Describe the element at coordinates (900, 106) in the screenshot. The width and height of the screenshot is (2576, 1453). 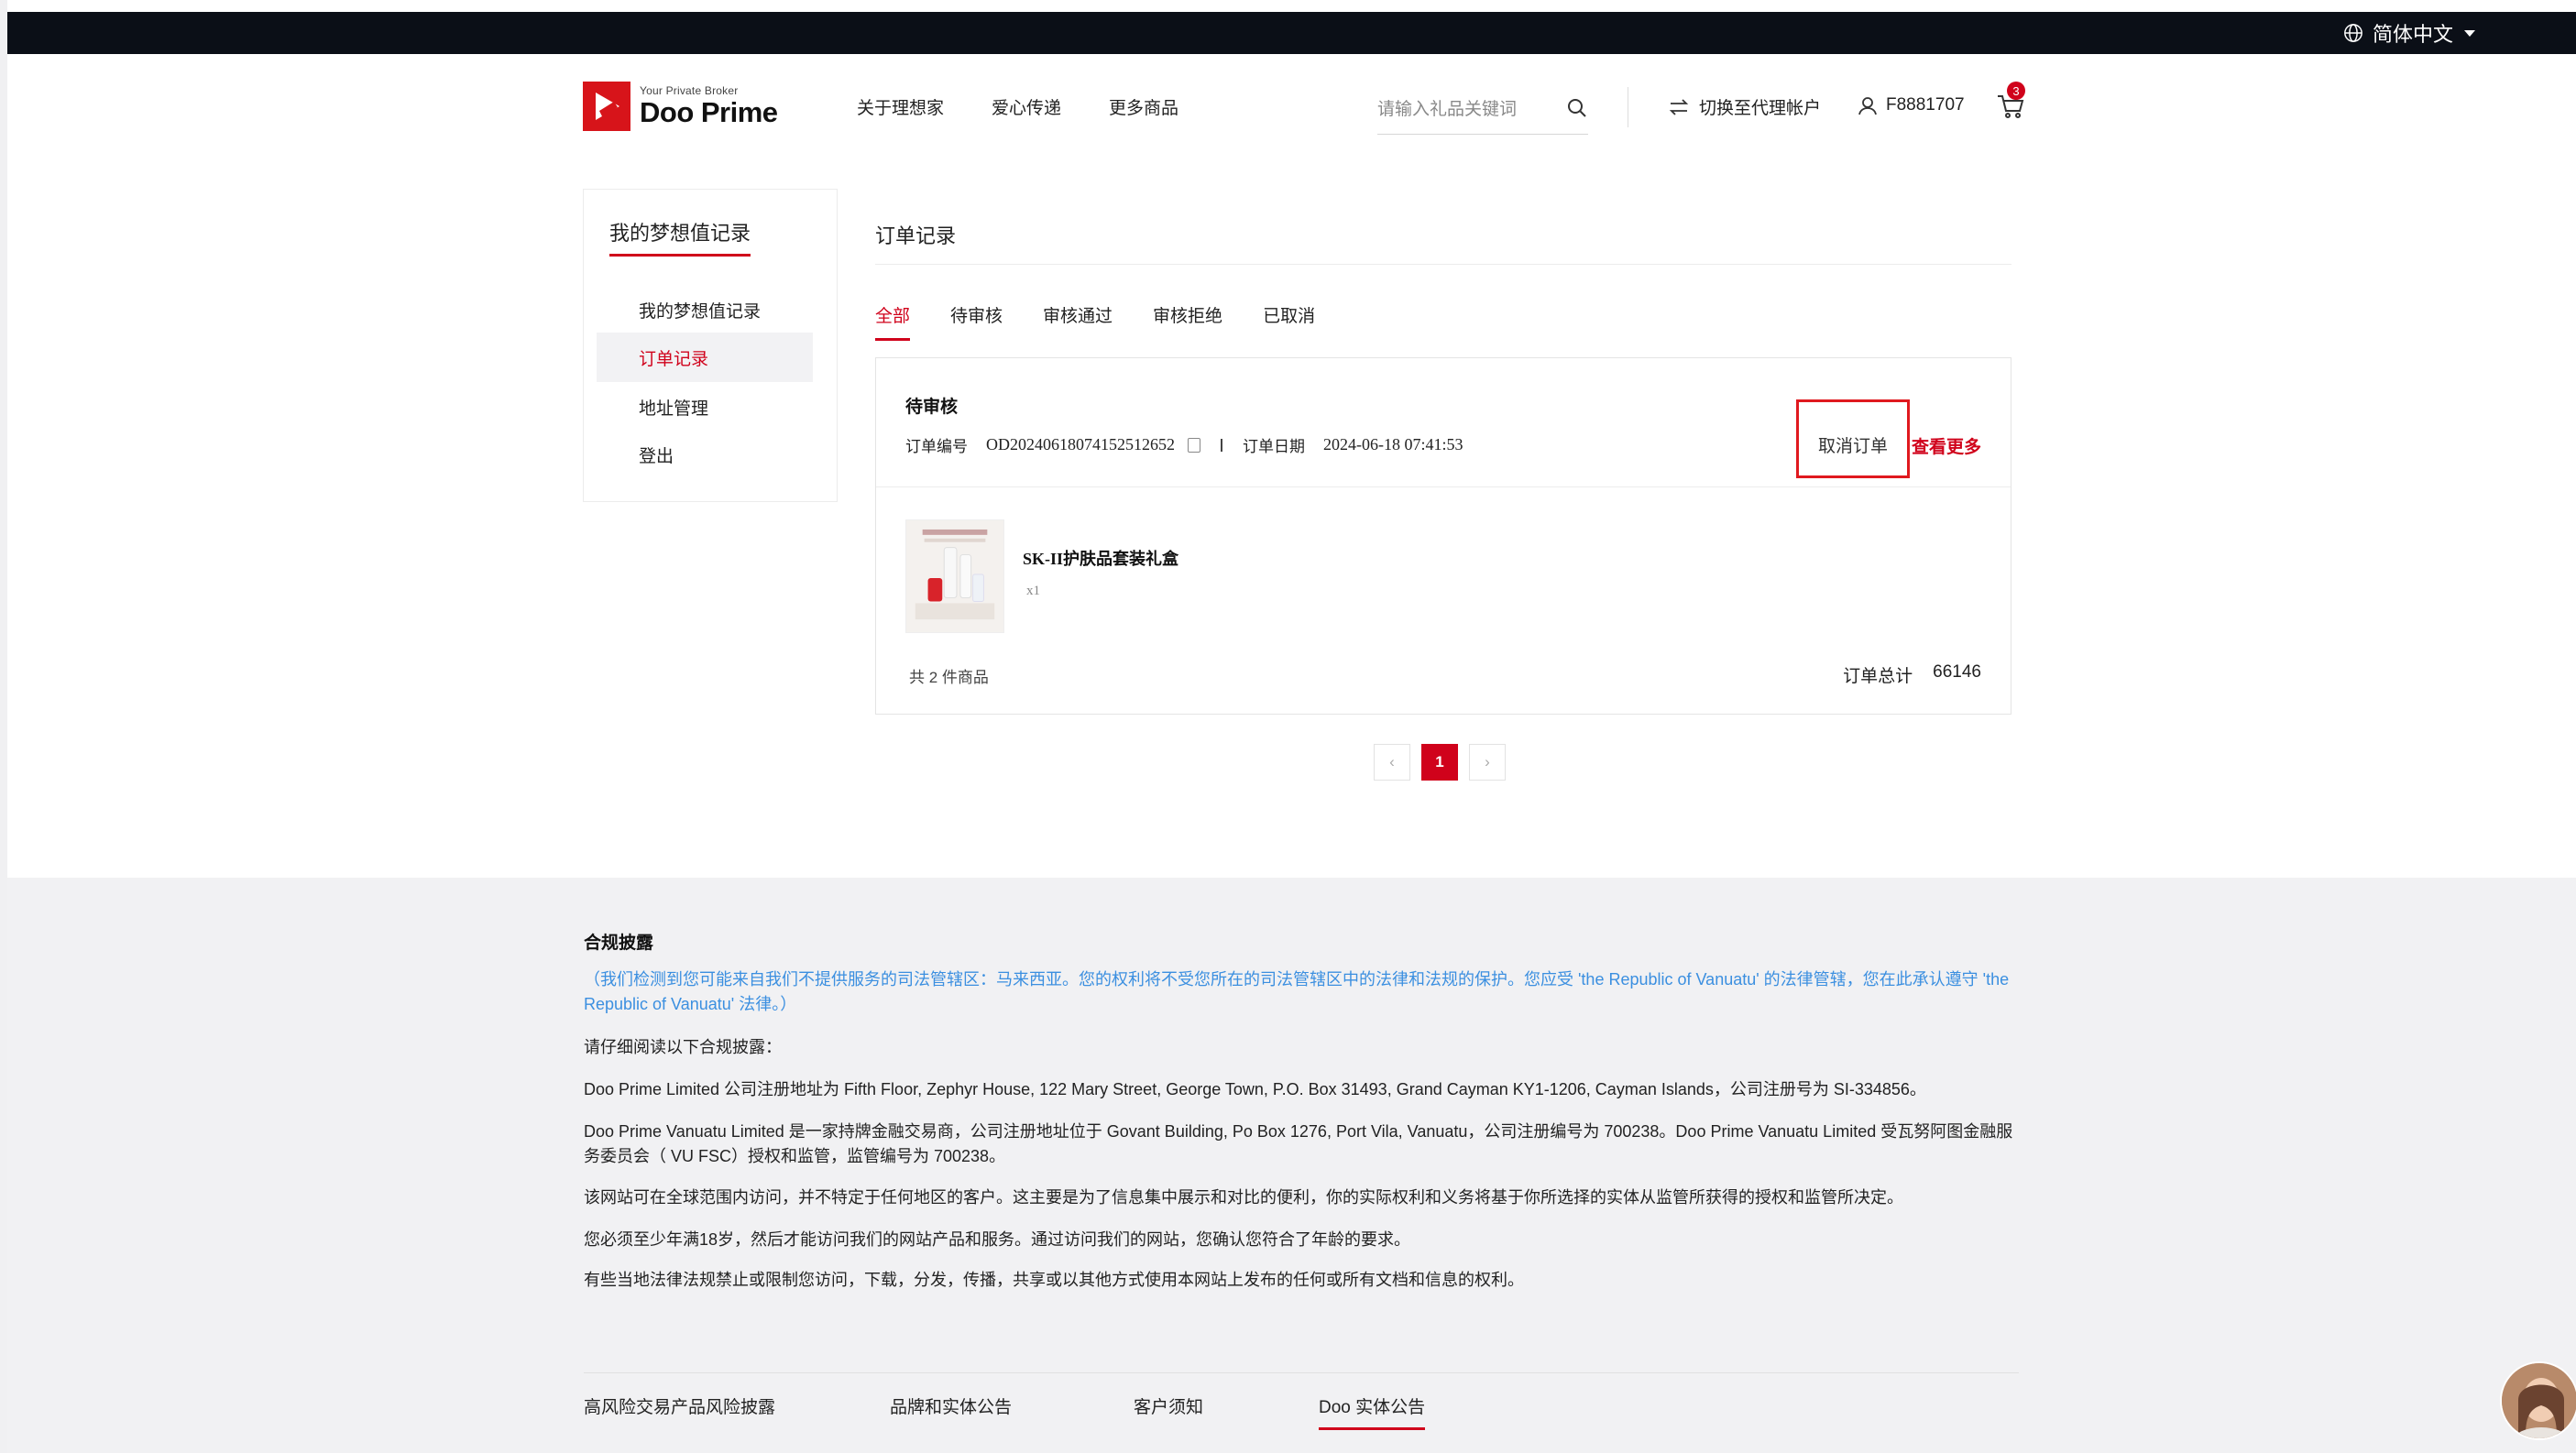
I see `nav-about: 关于理想家` at that location.